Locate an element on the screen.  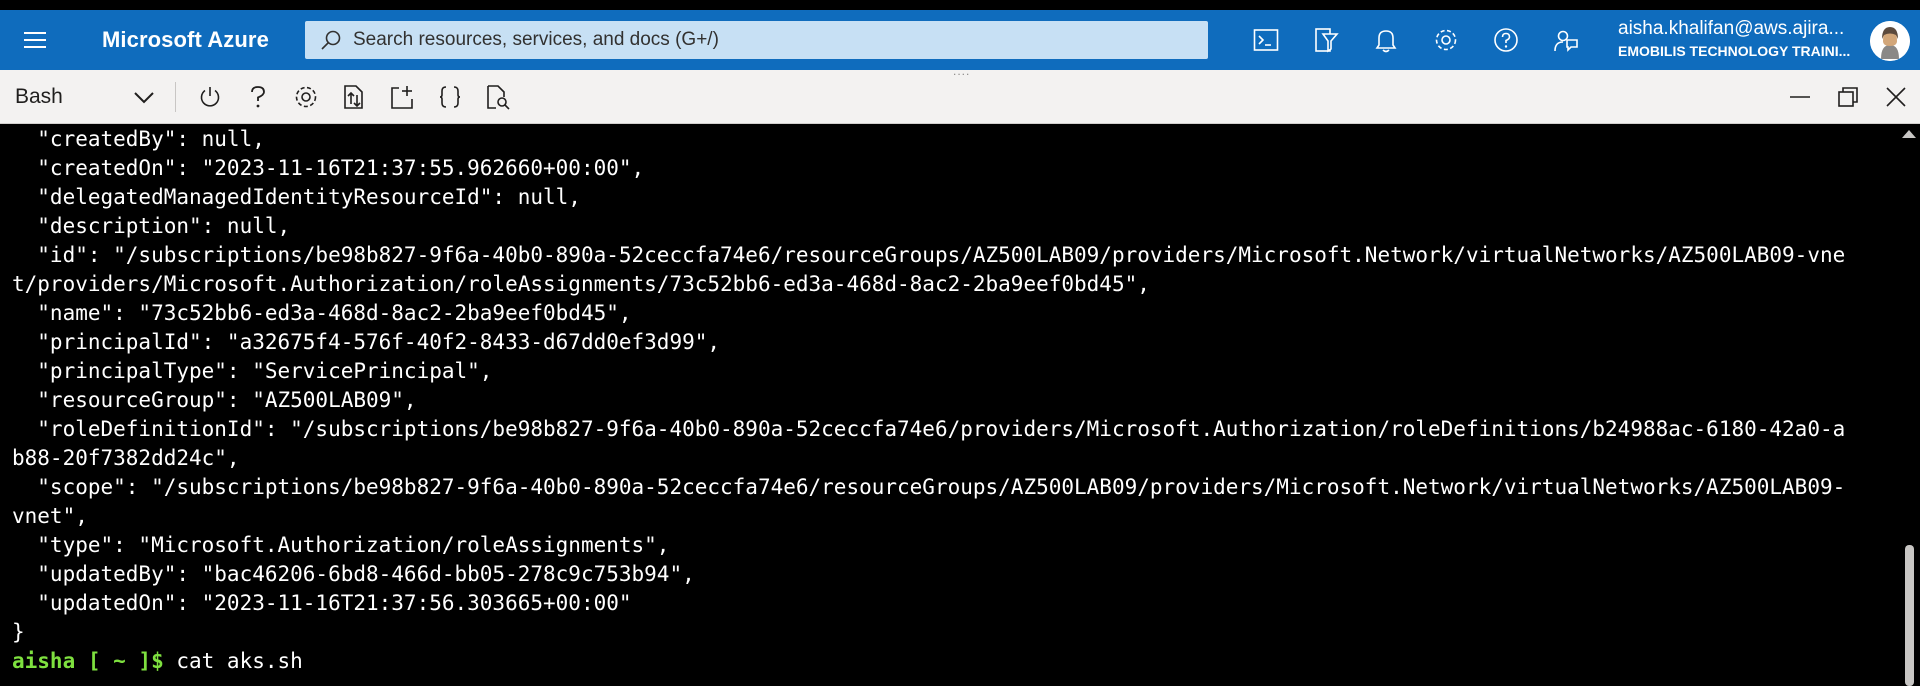
terminal-line: } is located at coordinates (18, 632).